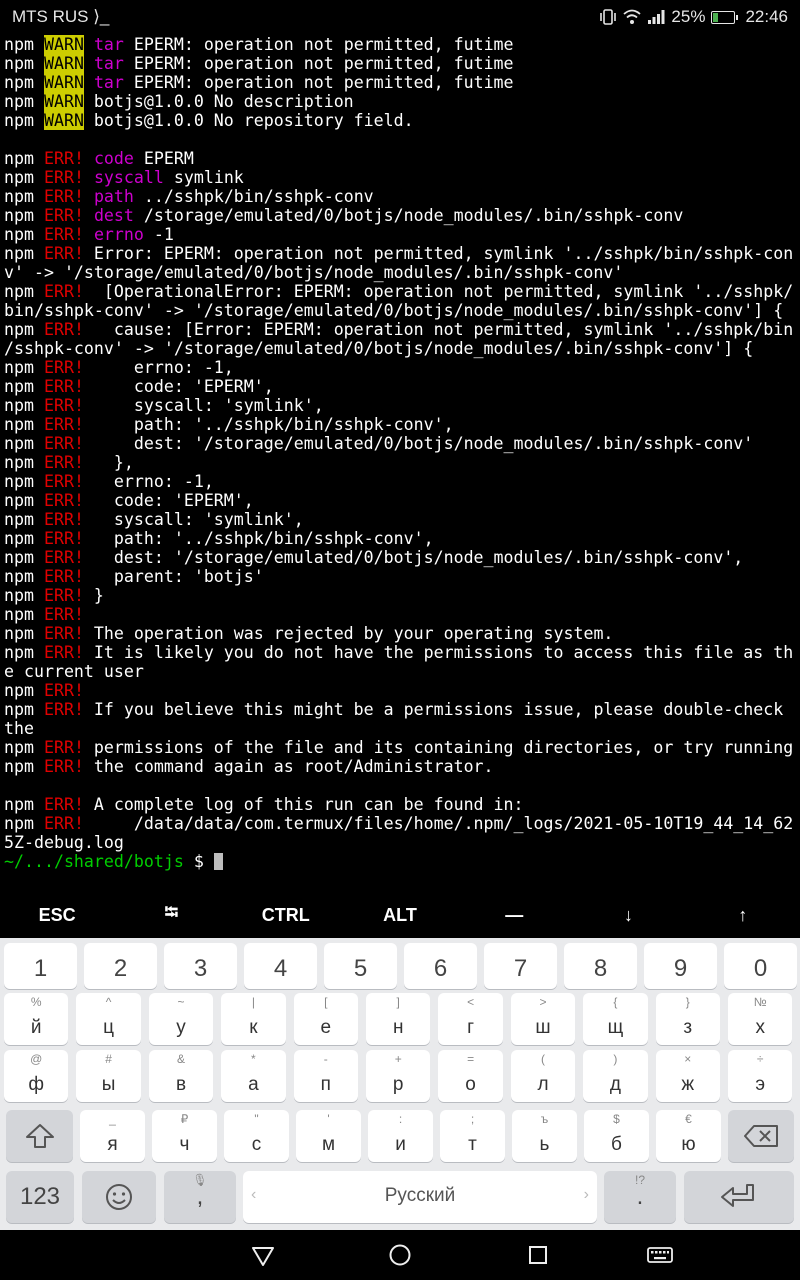 The height and width of the screenshot is (1280, 800). I want to click on terminal-line: npm ERR! path ../sshpk/bin/sshpk-conv, so click(401, 196).